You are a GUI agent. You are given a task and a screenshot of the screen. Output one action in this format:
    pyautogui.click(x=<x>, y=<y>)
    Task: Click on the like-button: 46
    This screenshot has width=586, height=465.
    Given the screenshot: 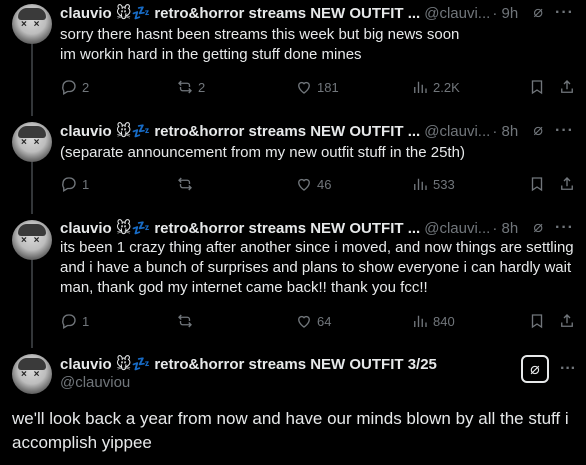 What is the action you would take?
    pyautogui.click(x=313, y=184)
    